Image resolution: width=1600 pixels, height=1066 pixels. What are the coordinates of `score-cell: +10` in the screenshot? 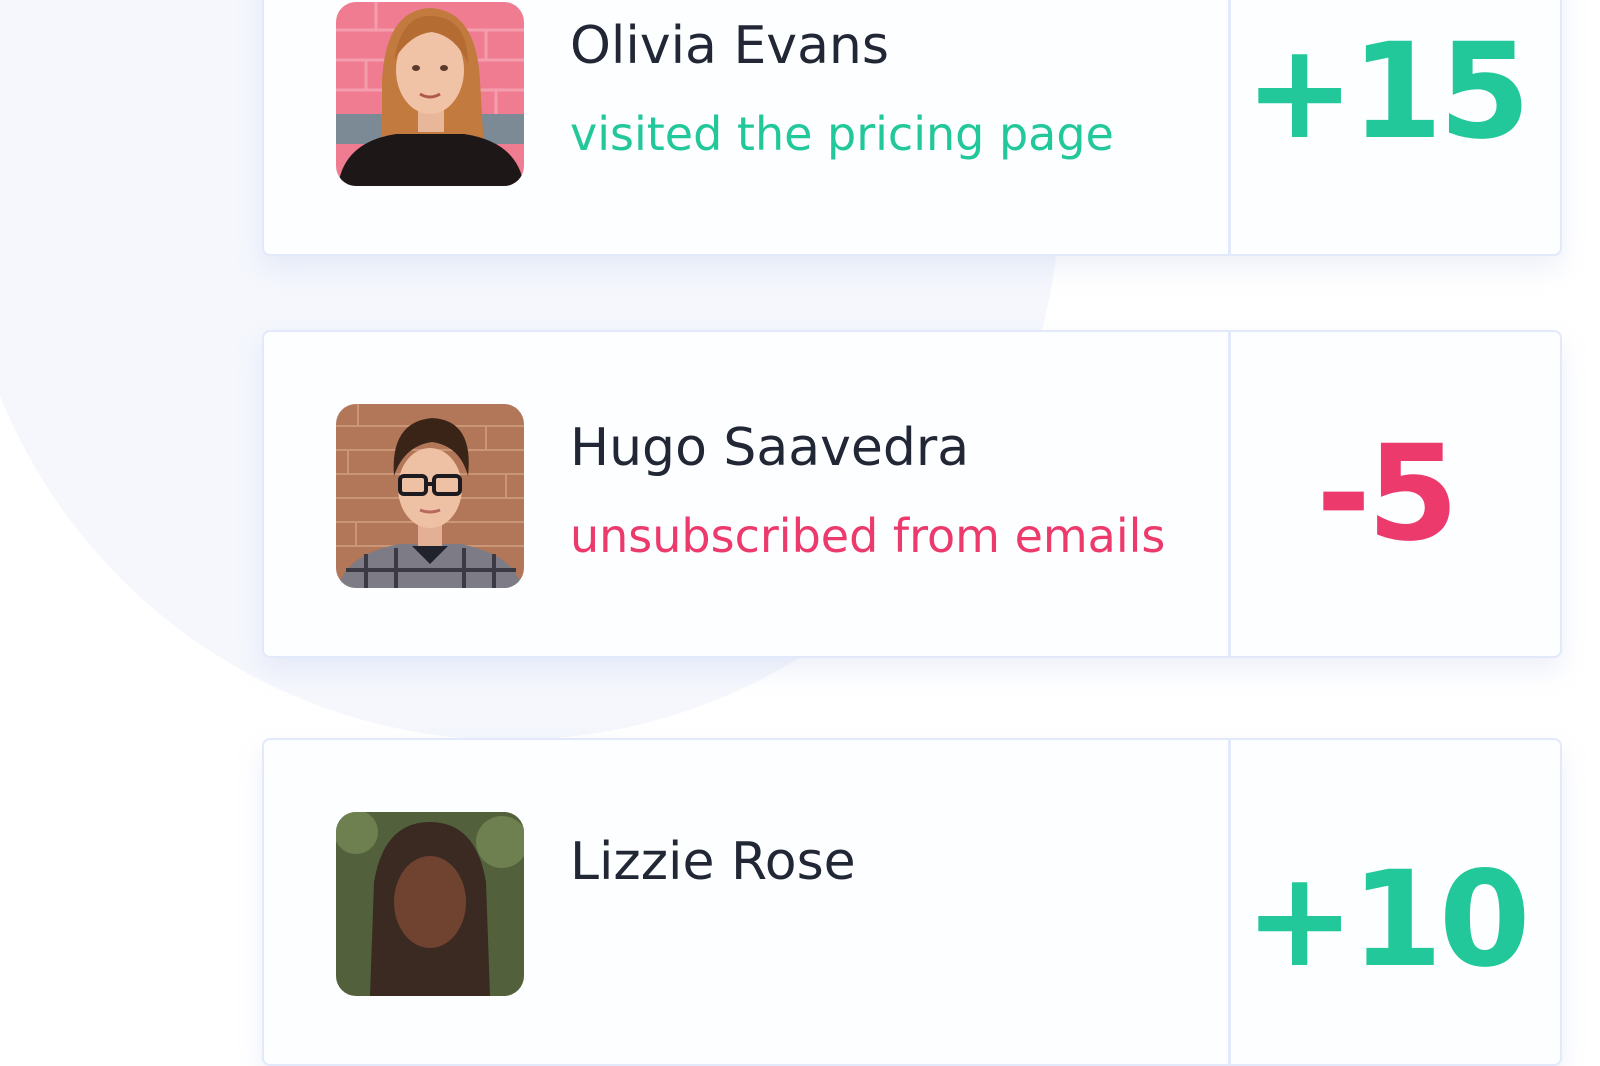 It's located at (1395, 902).